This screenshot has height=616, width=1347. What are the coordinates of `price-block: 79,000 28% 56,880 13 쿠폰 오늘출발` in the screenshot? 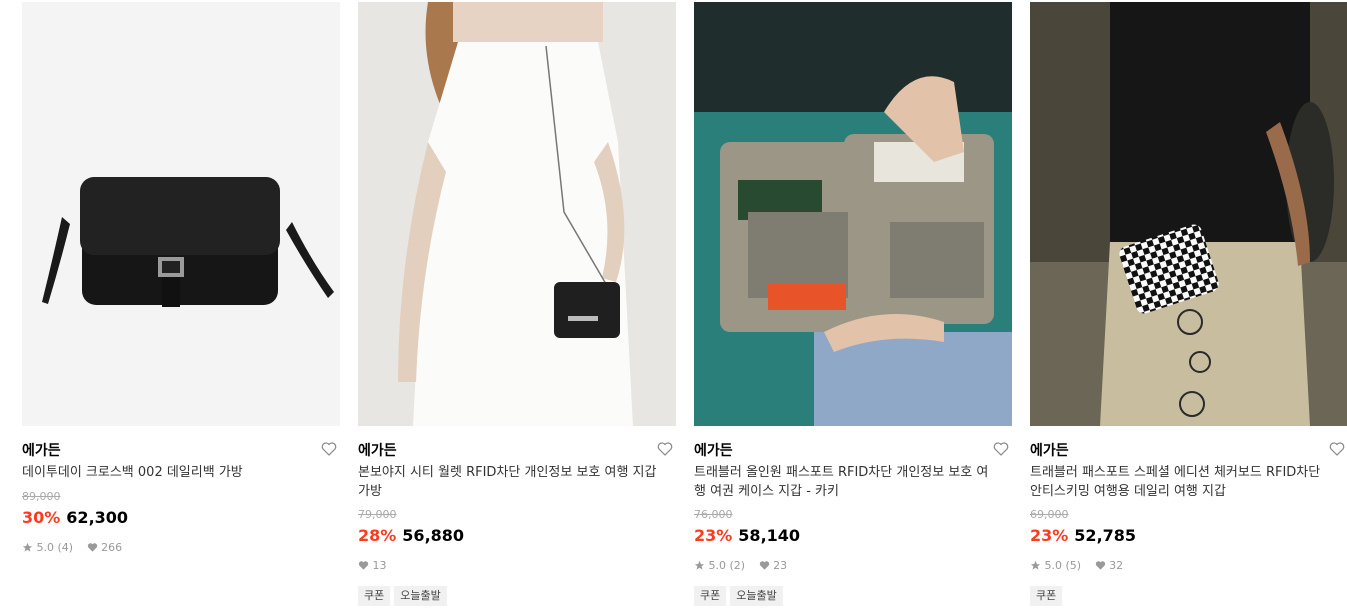 It's located at (517, 557).